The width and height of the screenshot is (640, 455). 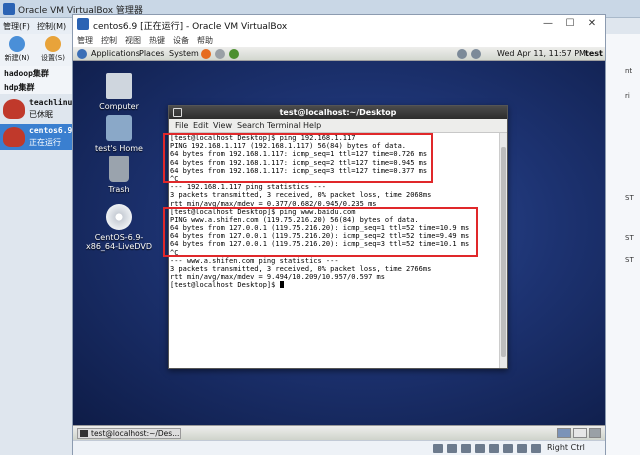 I want to click on maximize-button: ☐, so click(x=570, y=24).